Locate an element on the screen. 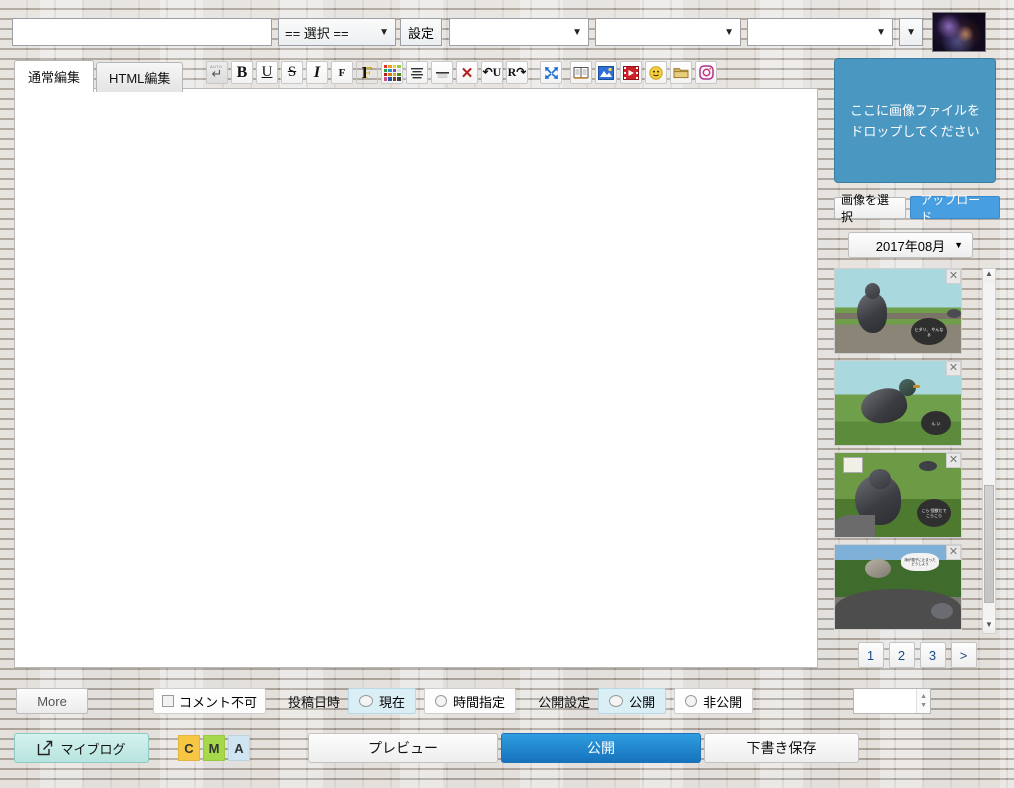  preview-button-label: プレビュー is located at coordinates (403, 748).